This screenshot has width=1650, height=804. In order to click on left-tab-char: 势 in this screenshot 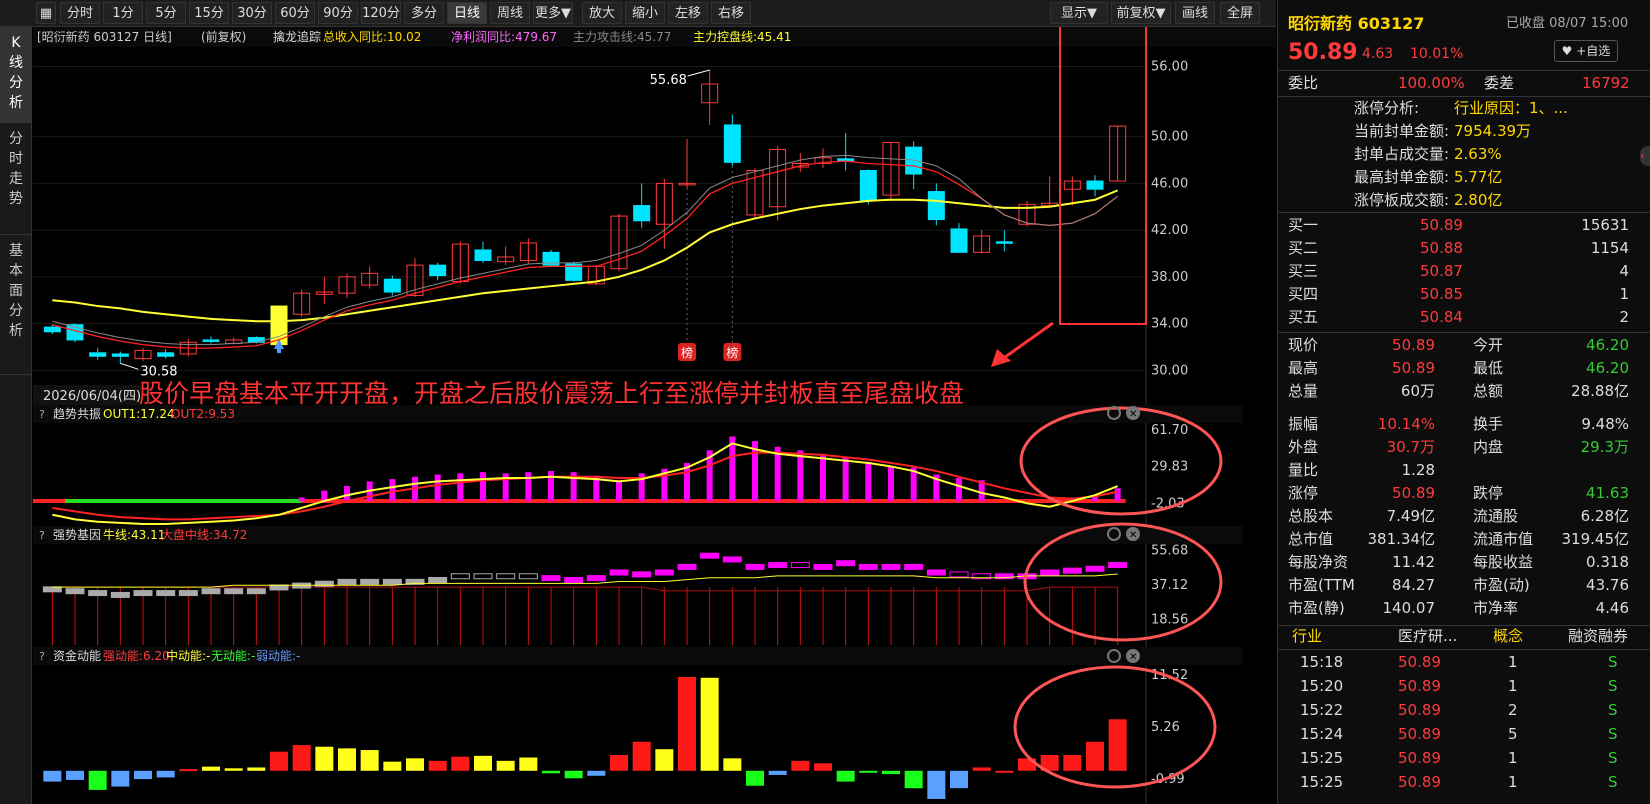, I will do `click(16, 199)`.